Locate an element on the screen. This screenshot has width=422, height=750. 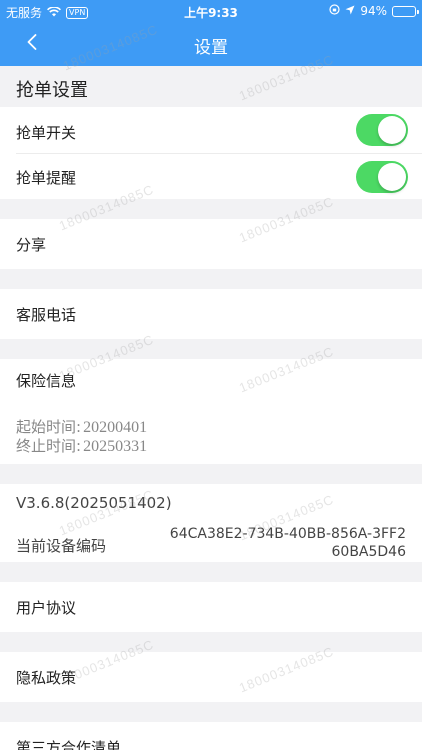
battery-icon is located at coordinates (405, 11).